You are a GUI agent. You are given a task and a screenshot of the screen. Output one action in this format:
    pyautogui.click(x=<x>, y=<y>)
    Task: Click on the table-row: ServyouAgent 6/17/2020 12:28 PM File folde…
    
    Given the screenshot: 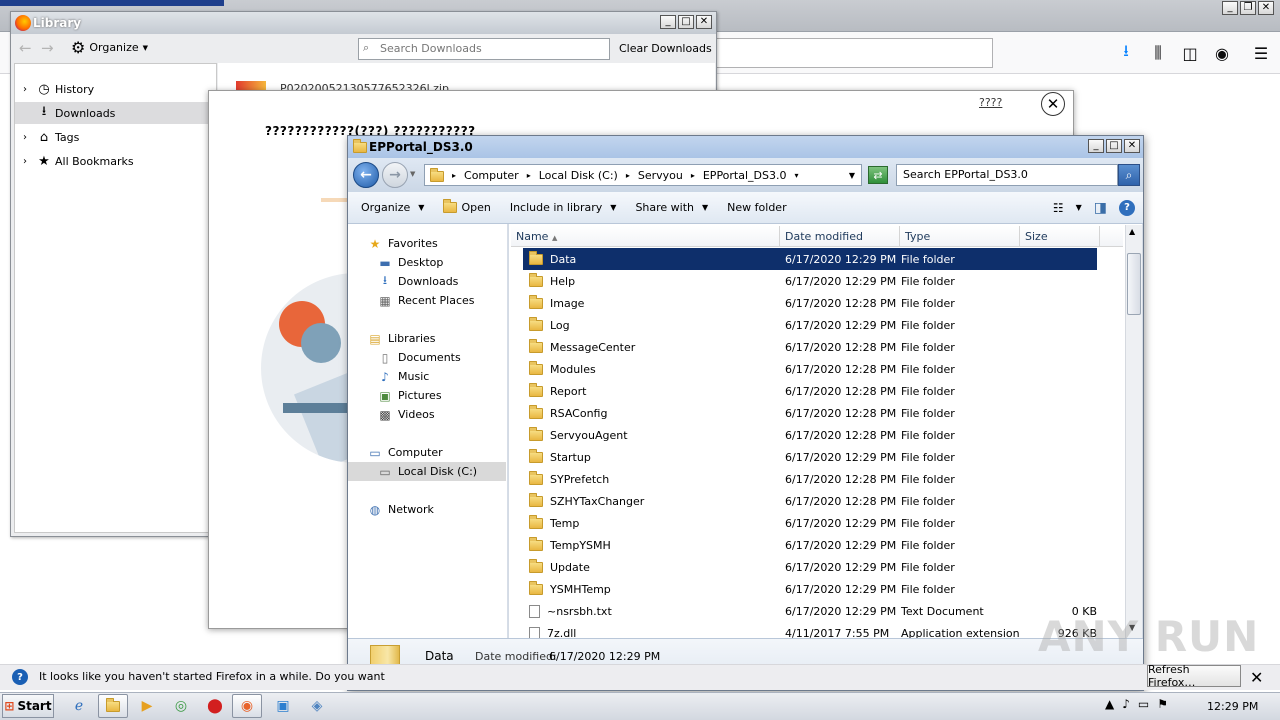 What is the action you would take?
    pyautogui.click(x=810, y=435)
    